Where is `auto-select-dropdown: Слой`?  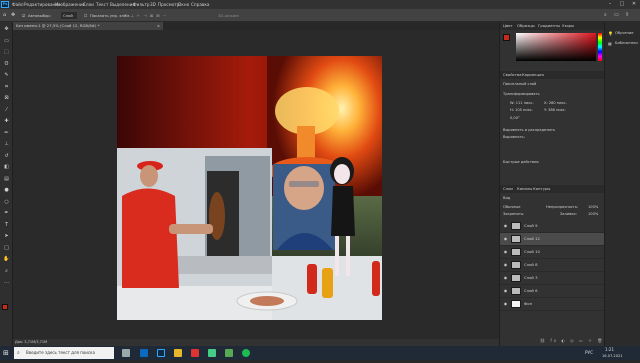
auto-select-dropdown: Слой is located at coordinates (69, 15).